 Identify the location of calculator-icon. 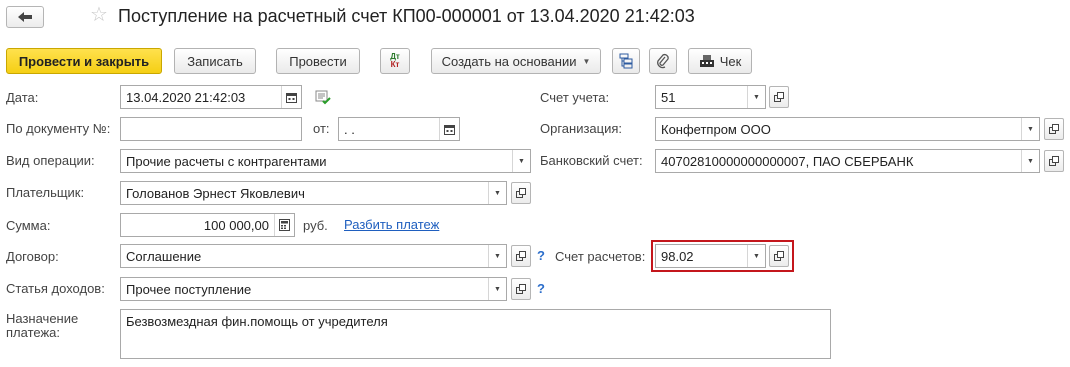
(284, 225).